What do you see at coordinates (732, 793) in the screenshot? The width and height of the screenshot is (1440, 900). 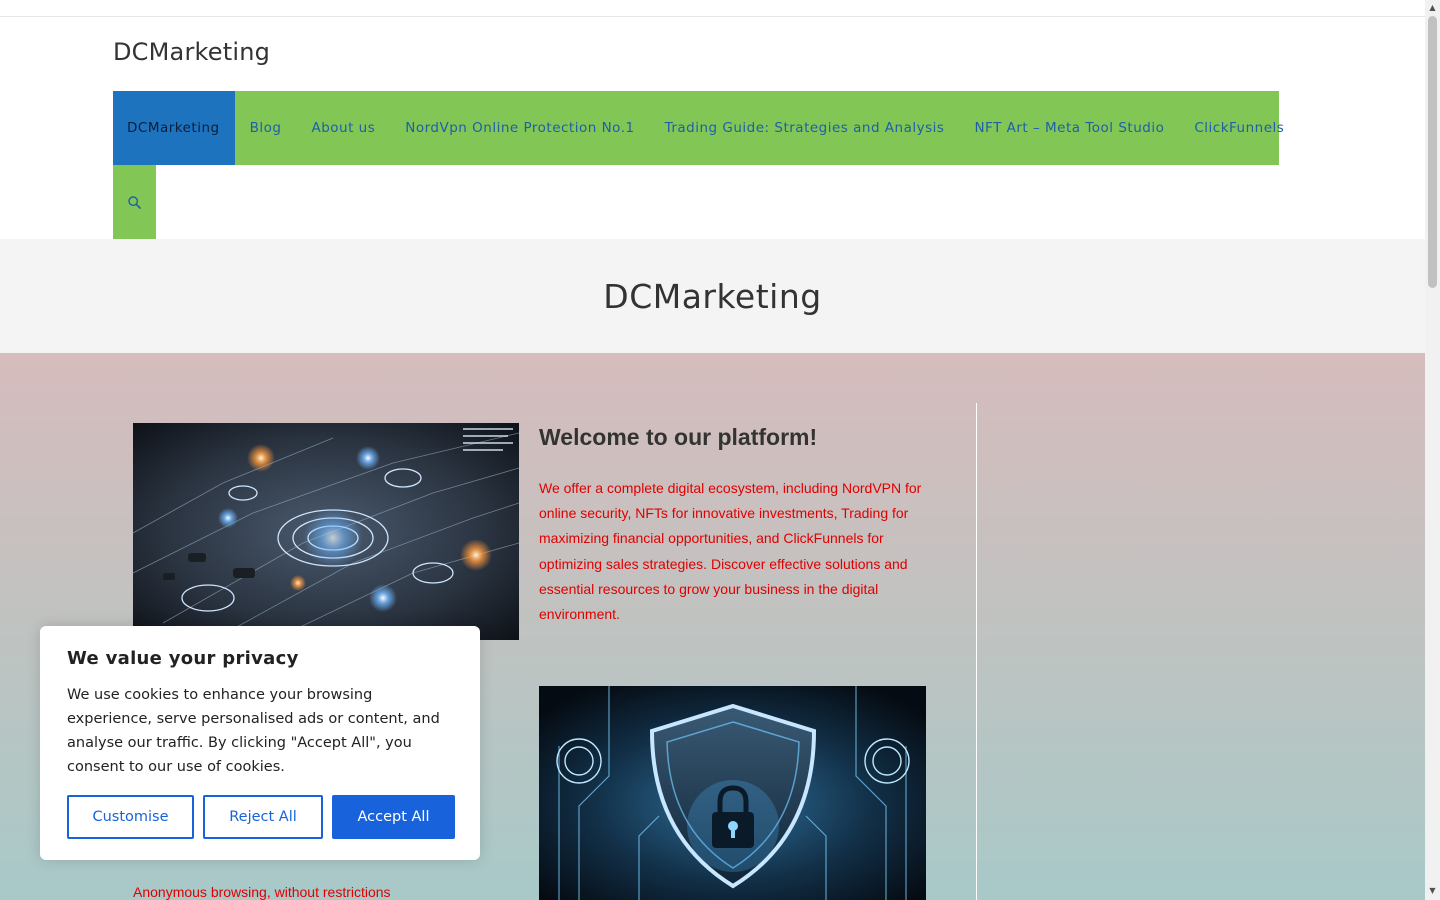 I see `security-shield-image` at bounding box center [732, 793].